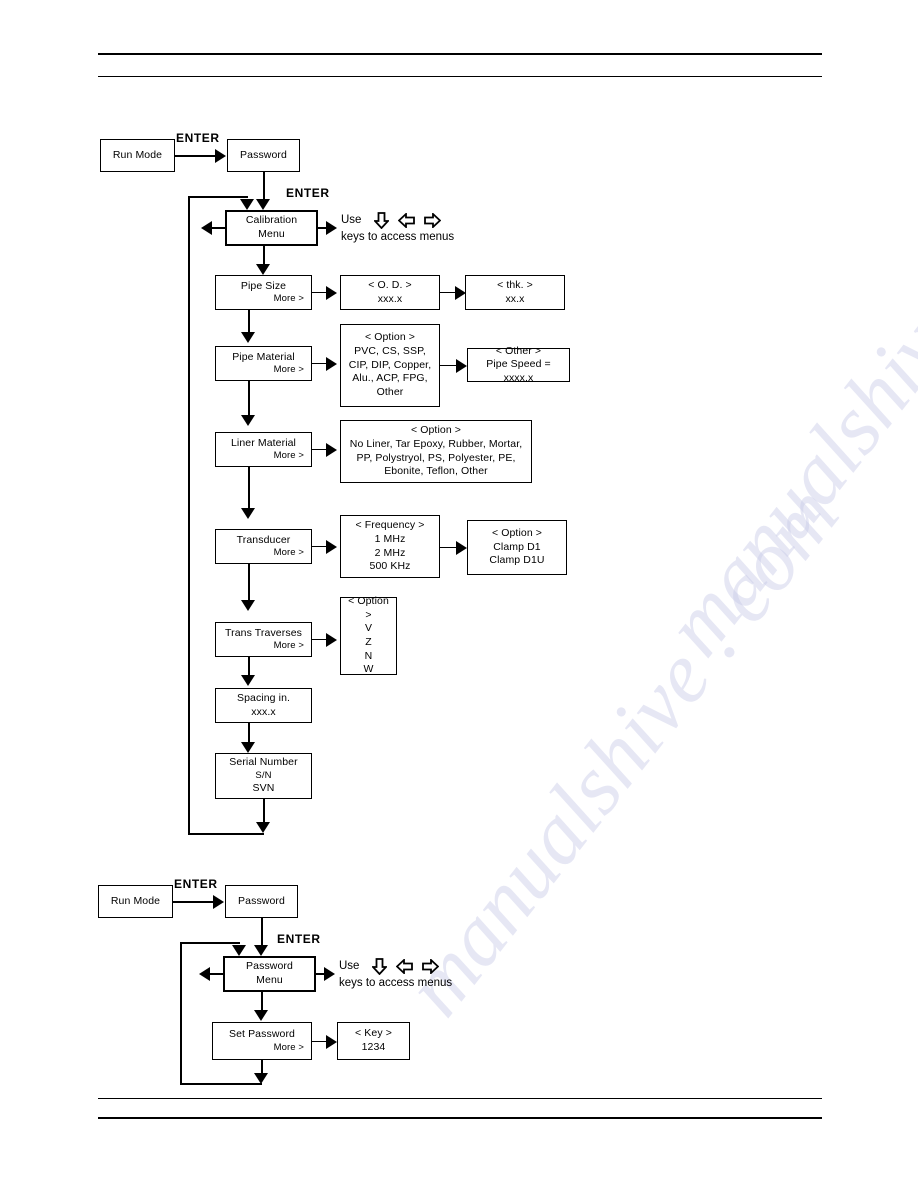 This screenshot has width=918, height=1188. I want to click on node-pipe-size: Pipe Size More >, so click(263, 292).